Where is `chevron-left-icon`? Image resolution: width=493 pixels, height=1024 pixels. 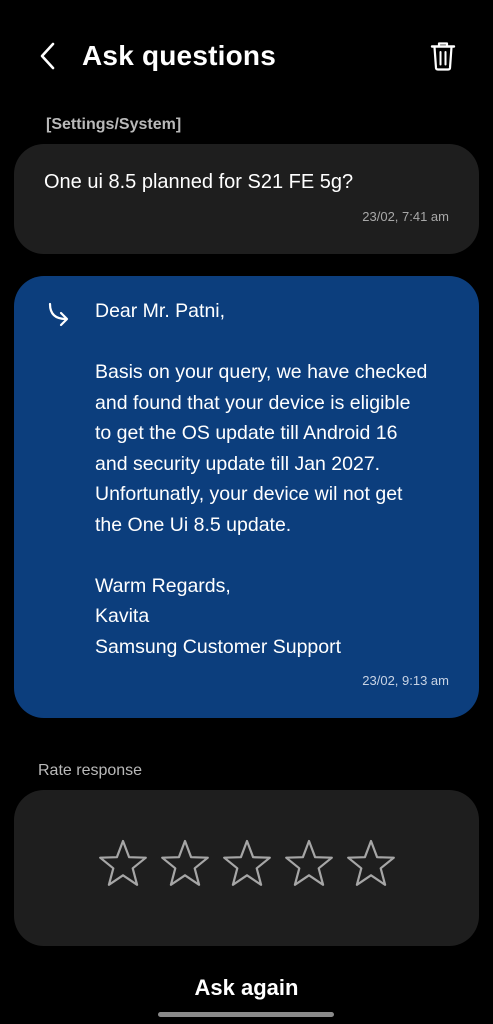
chevron-left-icon is located at coordinates (47, 56).